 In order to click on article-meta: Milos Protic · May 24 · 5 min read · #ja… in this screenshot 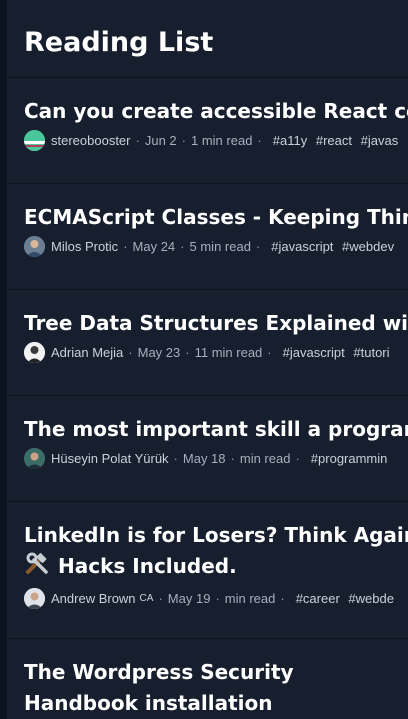, I will do `click(216, 246)`.